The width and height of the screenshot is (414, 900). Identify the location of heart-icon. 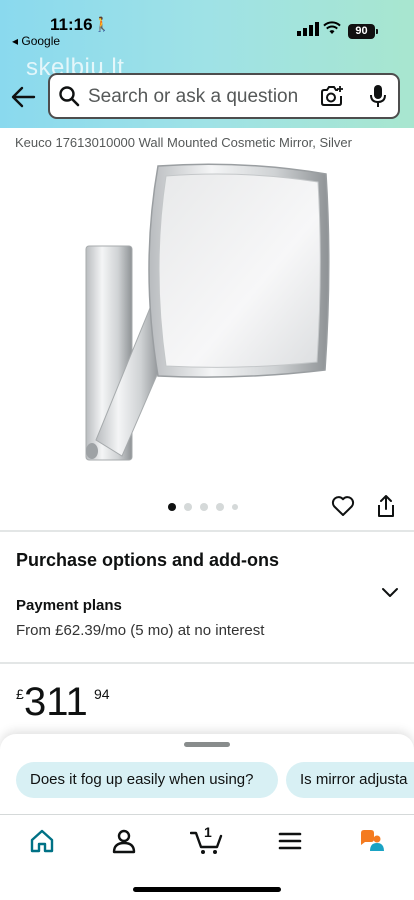
(343, 506).